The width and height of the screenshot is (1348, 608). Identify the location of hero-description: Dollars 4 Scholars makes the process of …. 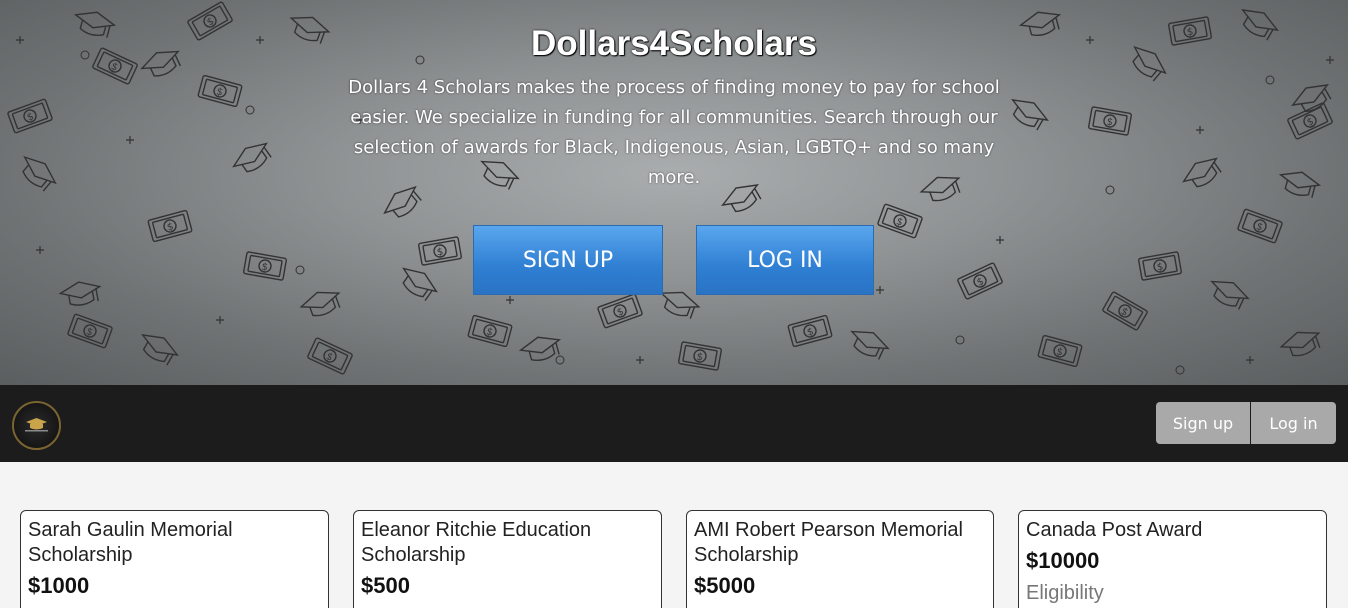
(674, 132).